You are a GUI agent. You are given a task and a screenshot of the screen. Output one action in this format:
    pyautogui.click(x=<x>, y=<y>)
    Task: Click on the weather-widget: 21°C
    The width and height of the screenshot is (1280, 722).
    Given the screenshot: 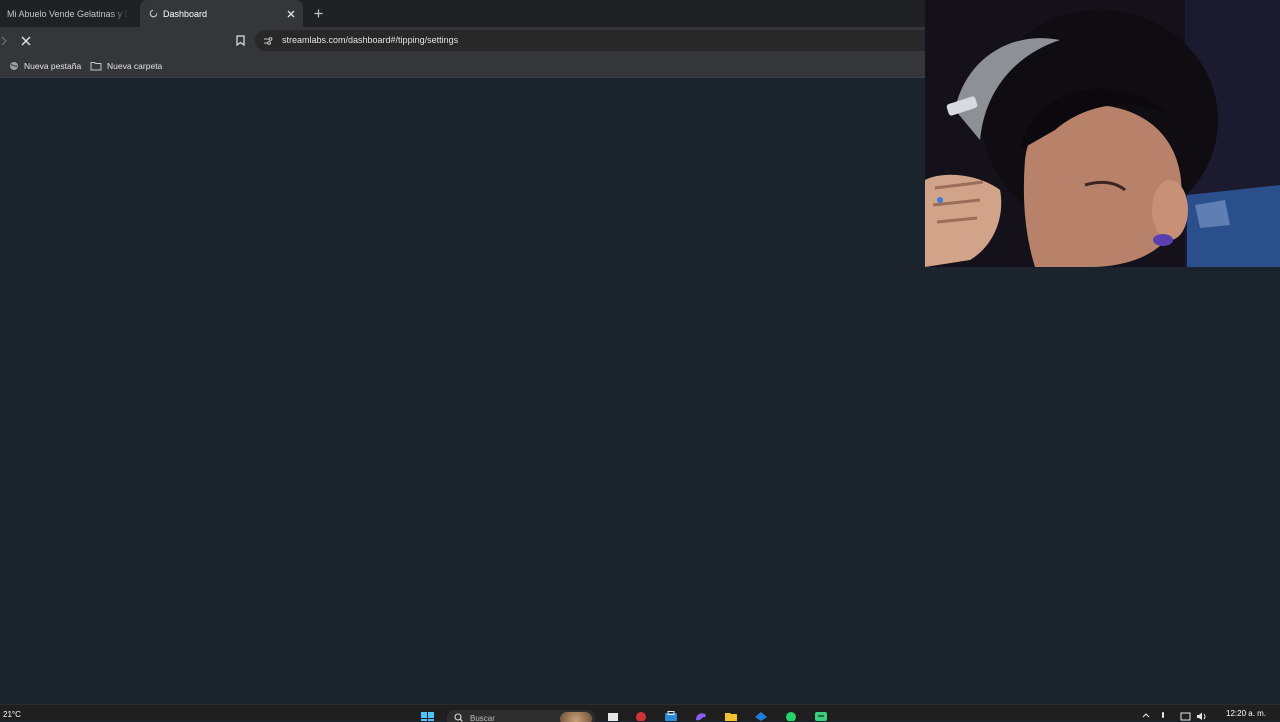 What is the action you would take?
    pyautogui.click(x=12, y=714)
    